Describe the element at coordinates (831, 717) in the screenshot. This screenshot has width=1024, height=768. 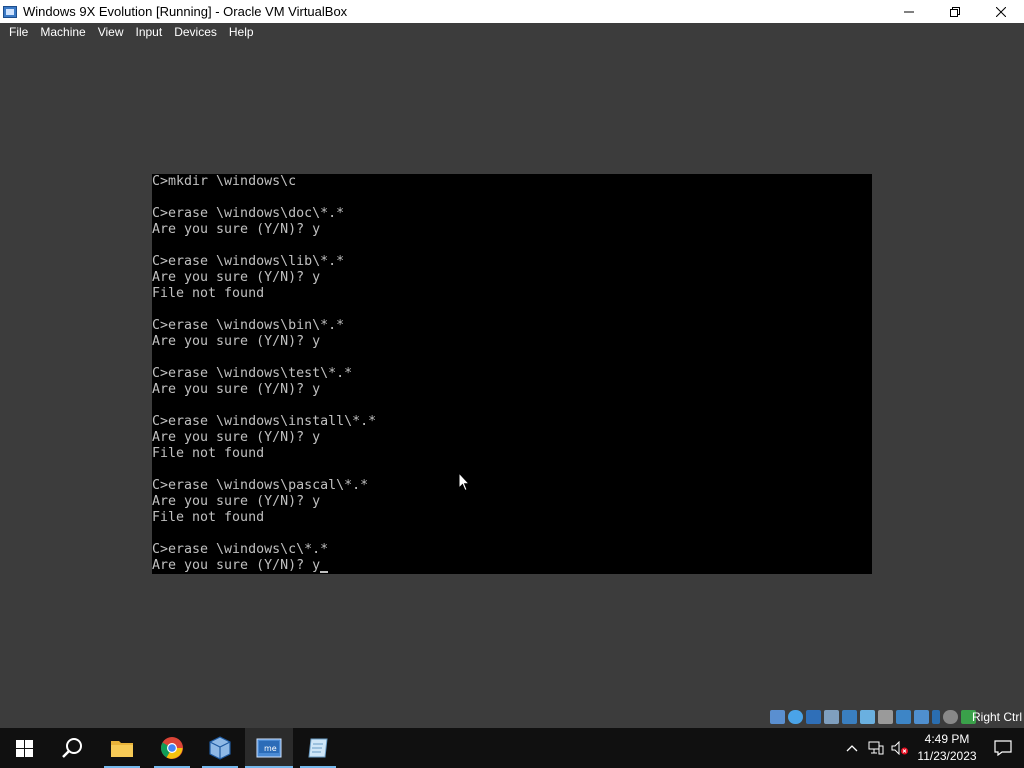
I see `audio-icon` at that location.